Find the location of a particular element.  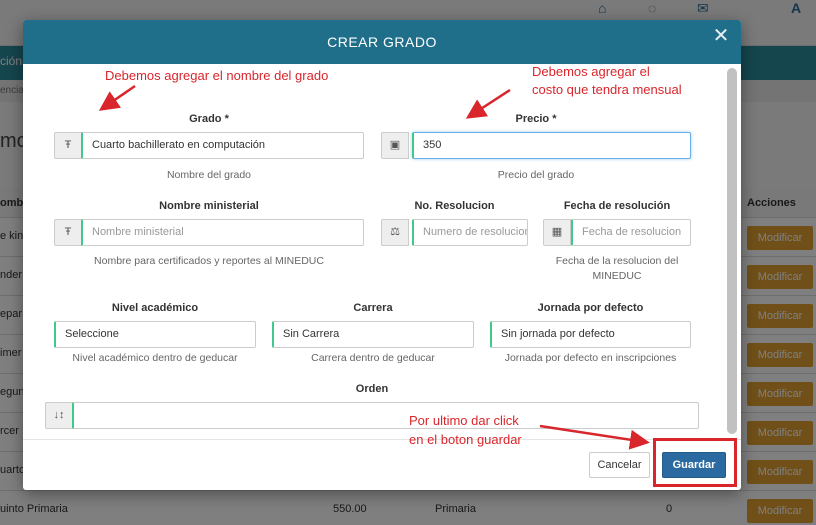

jornada-help: Jornada por defecto en inscripciones is located at coordinates (590, 358).